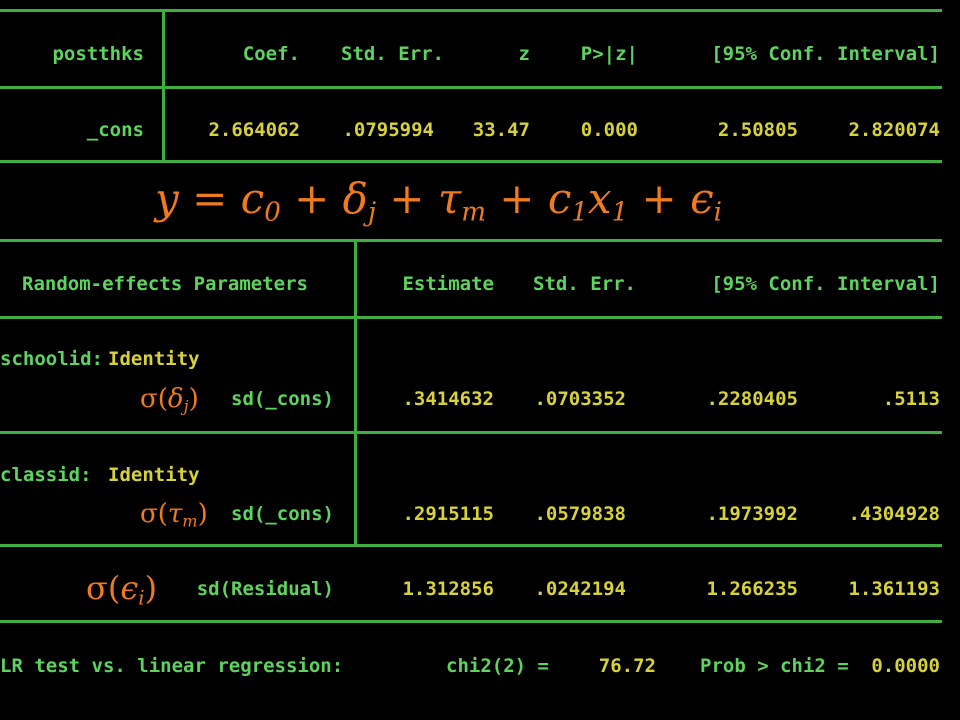 Image resolution: width=960 pixels, height=720 pixels. Describe the element at coordinates (167, 198) in the screenshot. I see `eq-y: y` at that location.